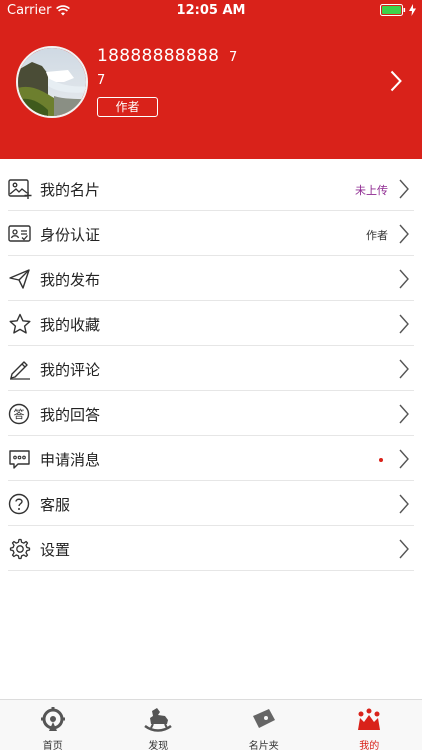  What do you see at coordinates (70, 459) in the screenshot?
I see `menu-label: 申请消息` at bounding box center [70, 459].